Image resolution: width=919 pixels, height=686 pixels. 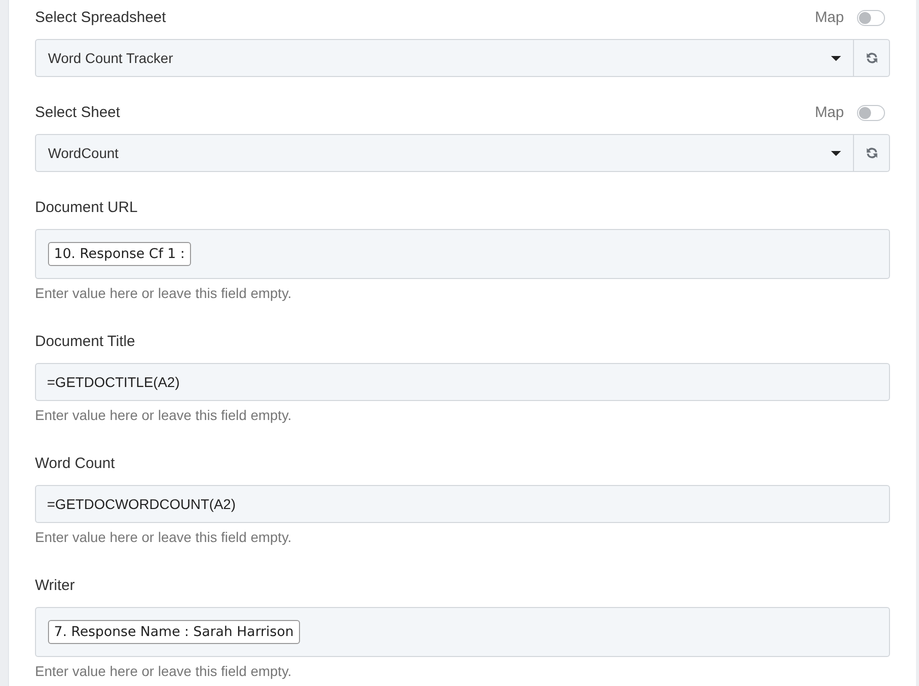 I want to click on token-chip: 7. Response Name : Sarah Harrison, so click(x=174, y=632).